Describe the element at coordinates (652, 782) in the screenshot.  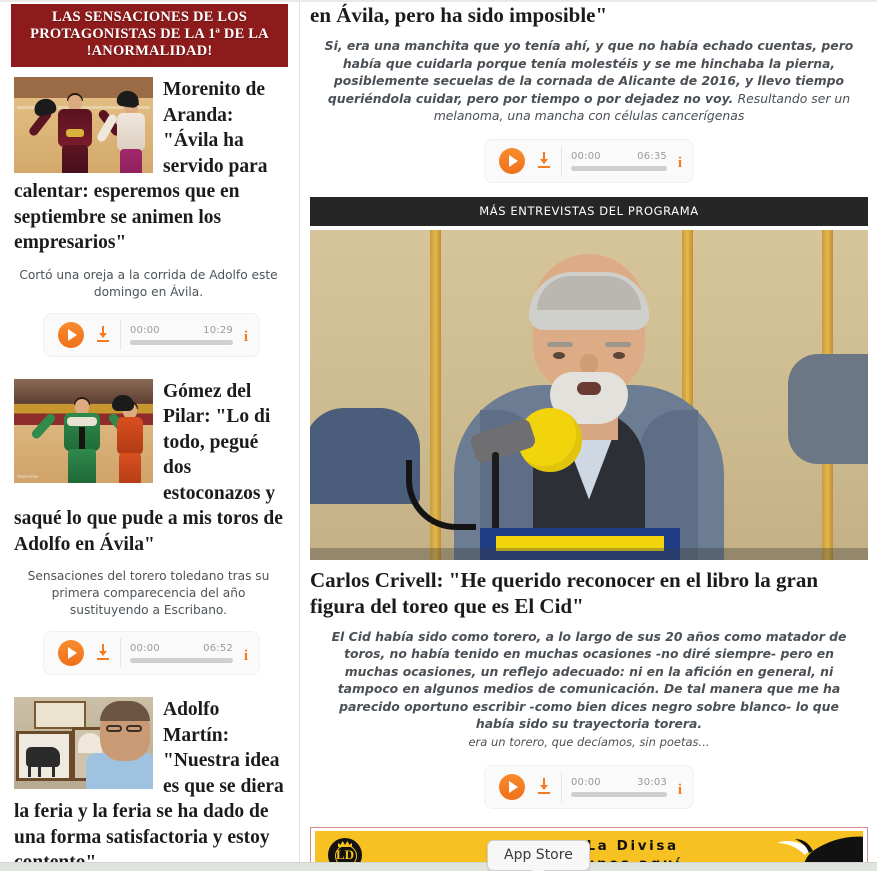
I see `duration: 30:03` at that location.